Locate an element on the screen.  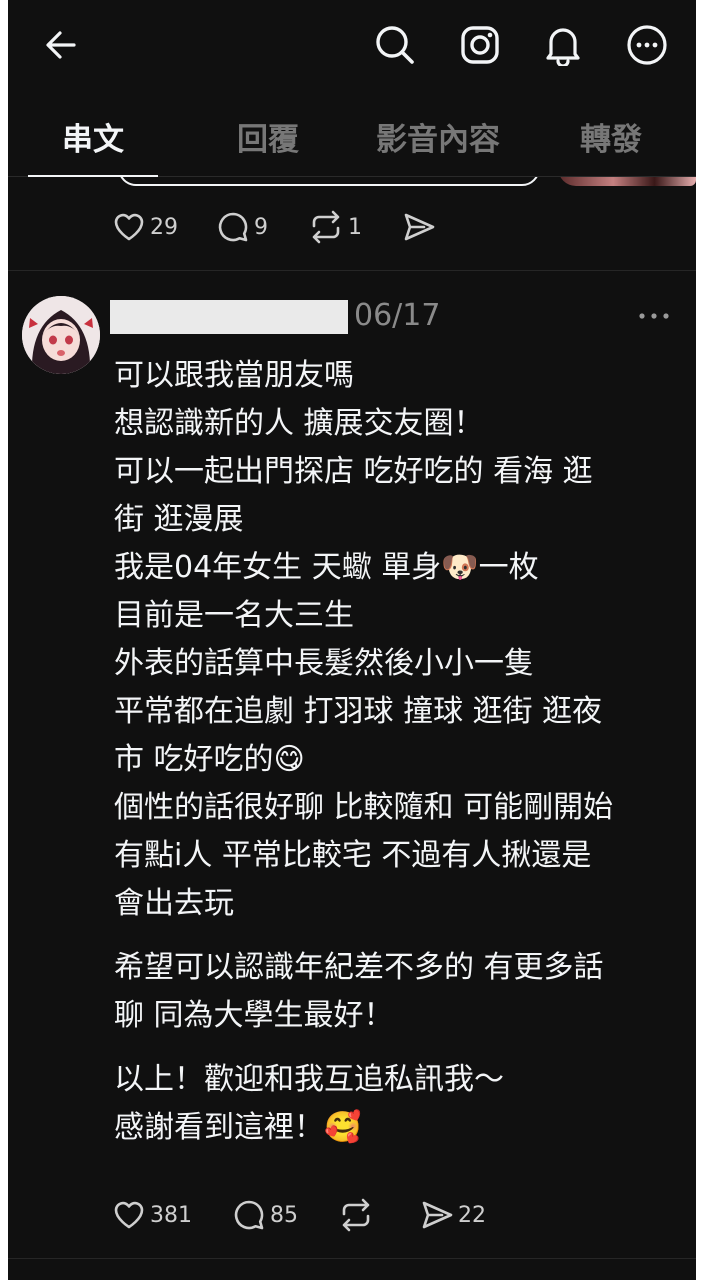
like-button: 381 is located at coordinates (152, 1215).